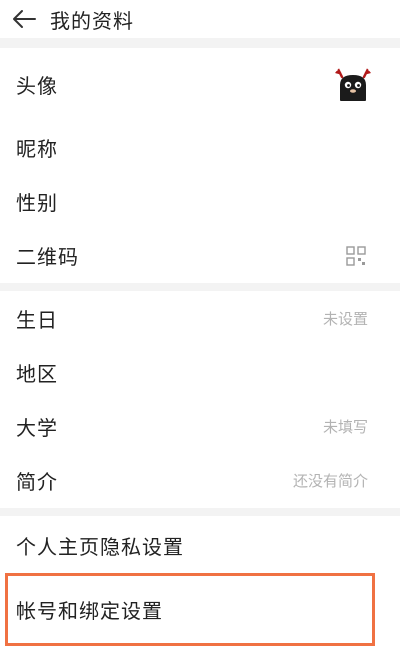 The width and height of the screenshot is (400, 653). What do you see at coordinates (200, 426) in the screenshot?
I see `university-row: 大学 未填写` at bounding box center [200, 426].